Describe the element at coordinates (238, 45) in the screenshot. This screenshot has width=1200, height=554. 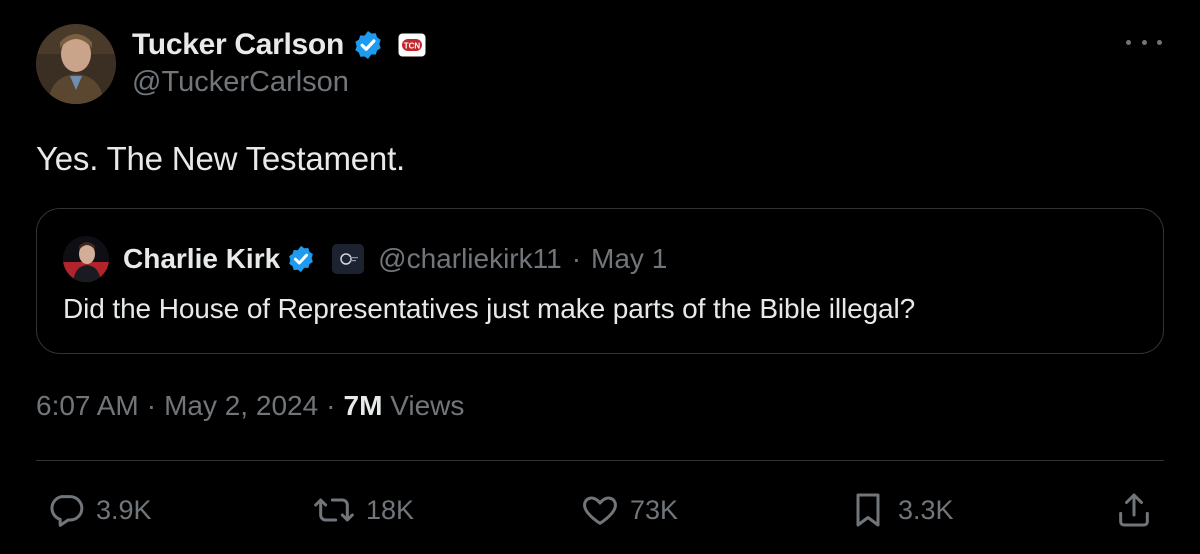
I see `author-name: Tucker Carlson` at that location.